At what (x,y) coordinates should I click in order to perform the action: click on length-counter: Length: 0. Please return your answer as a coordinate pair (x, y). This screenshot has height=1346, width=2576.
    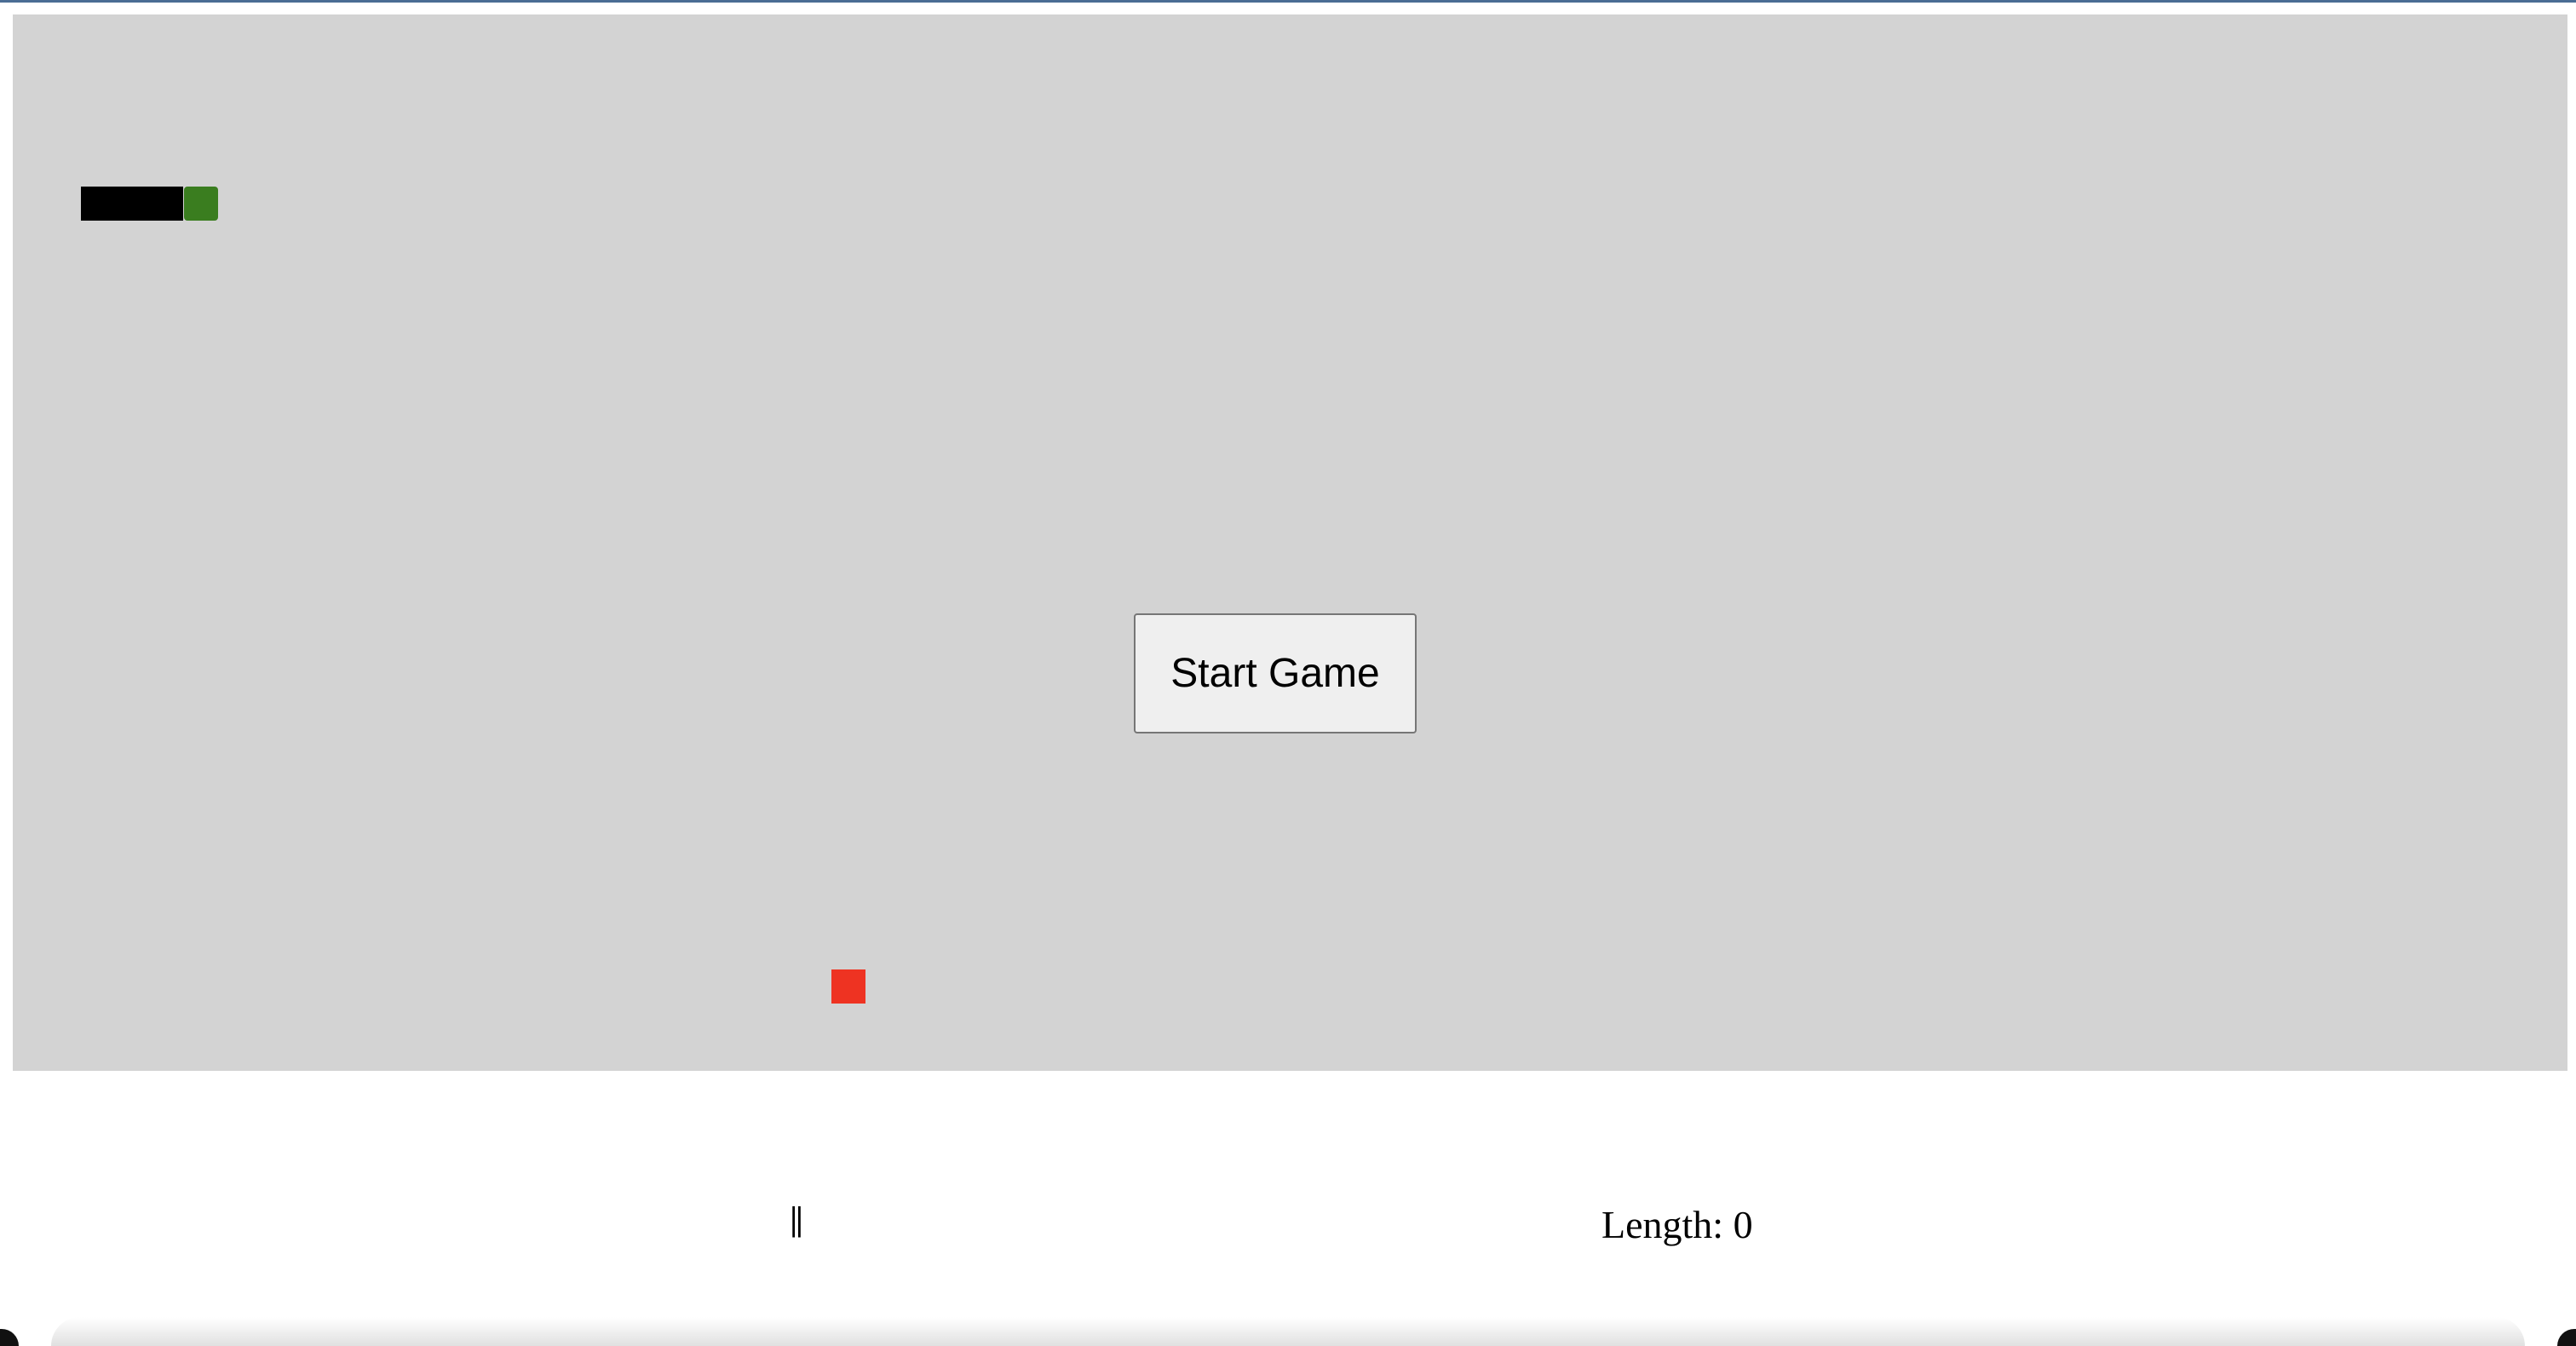
    Looking at the image, I should click on (1677, 1224).